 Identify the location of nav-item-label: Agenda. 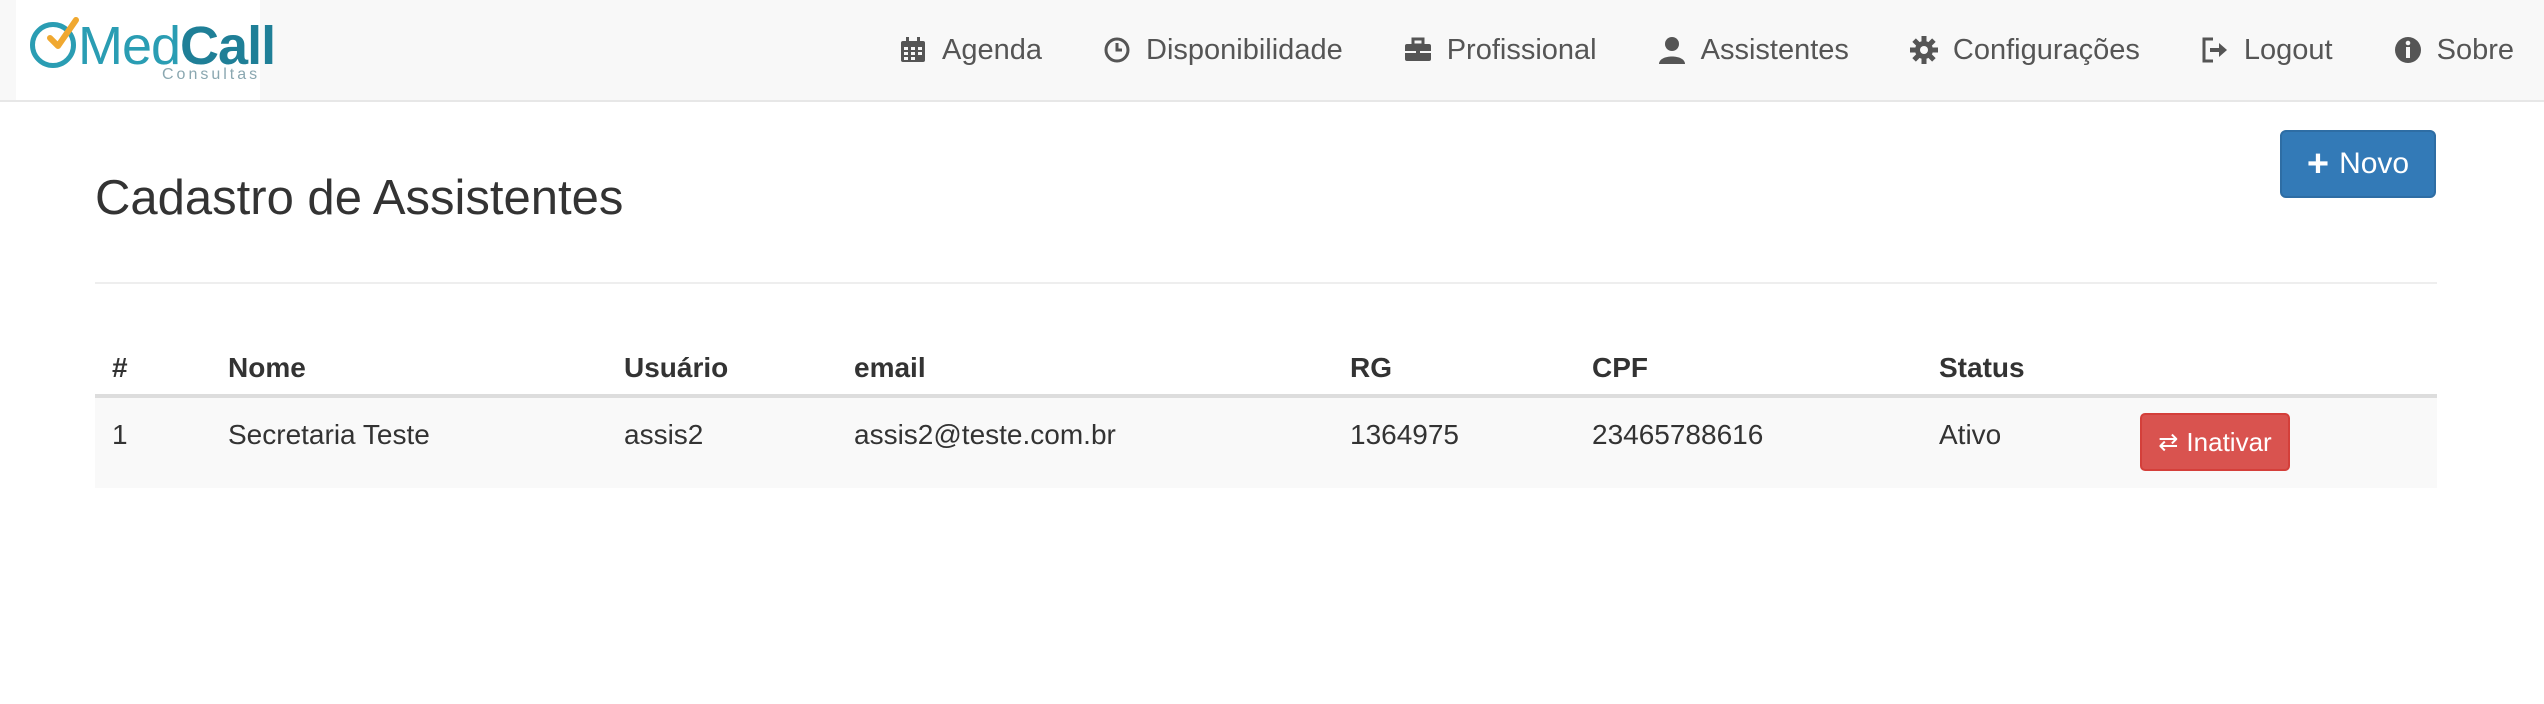
(992, 49).